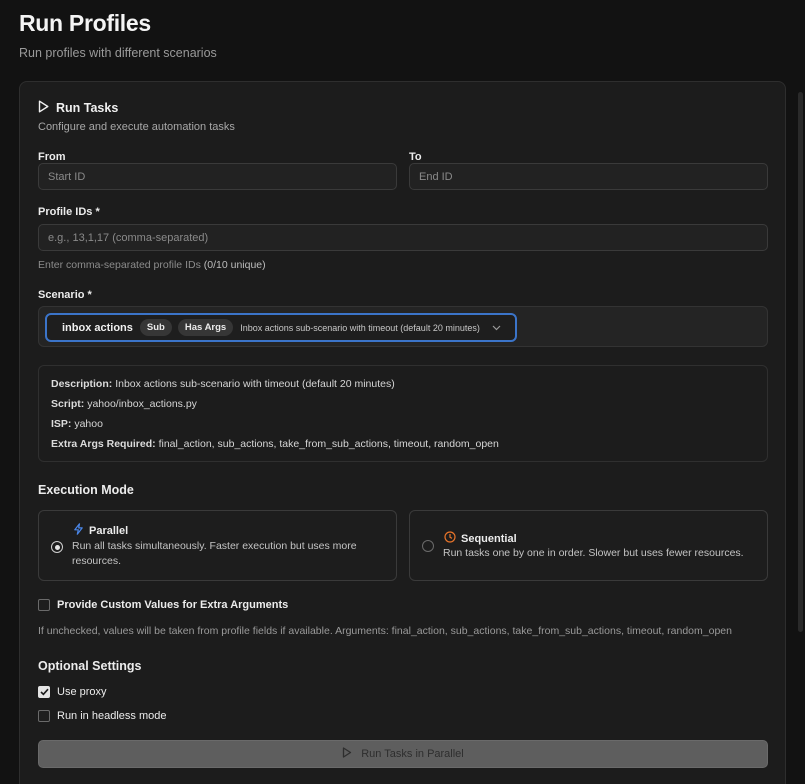 This screenshot has height=784, width=805. I want to click on chevron-down-icon, so click(496, 328).